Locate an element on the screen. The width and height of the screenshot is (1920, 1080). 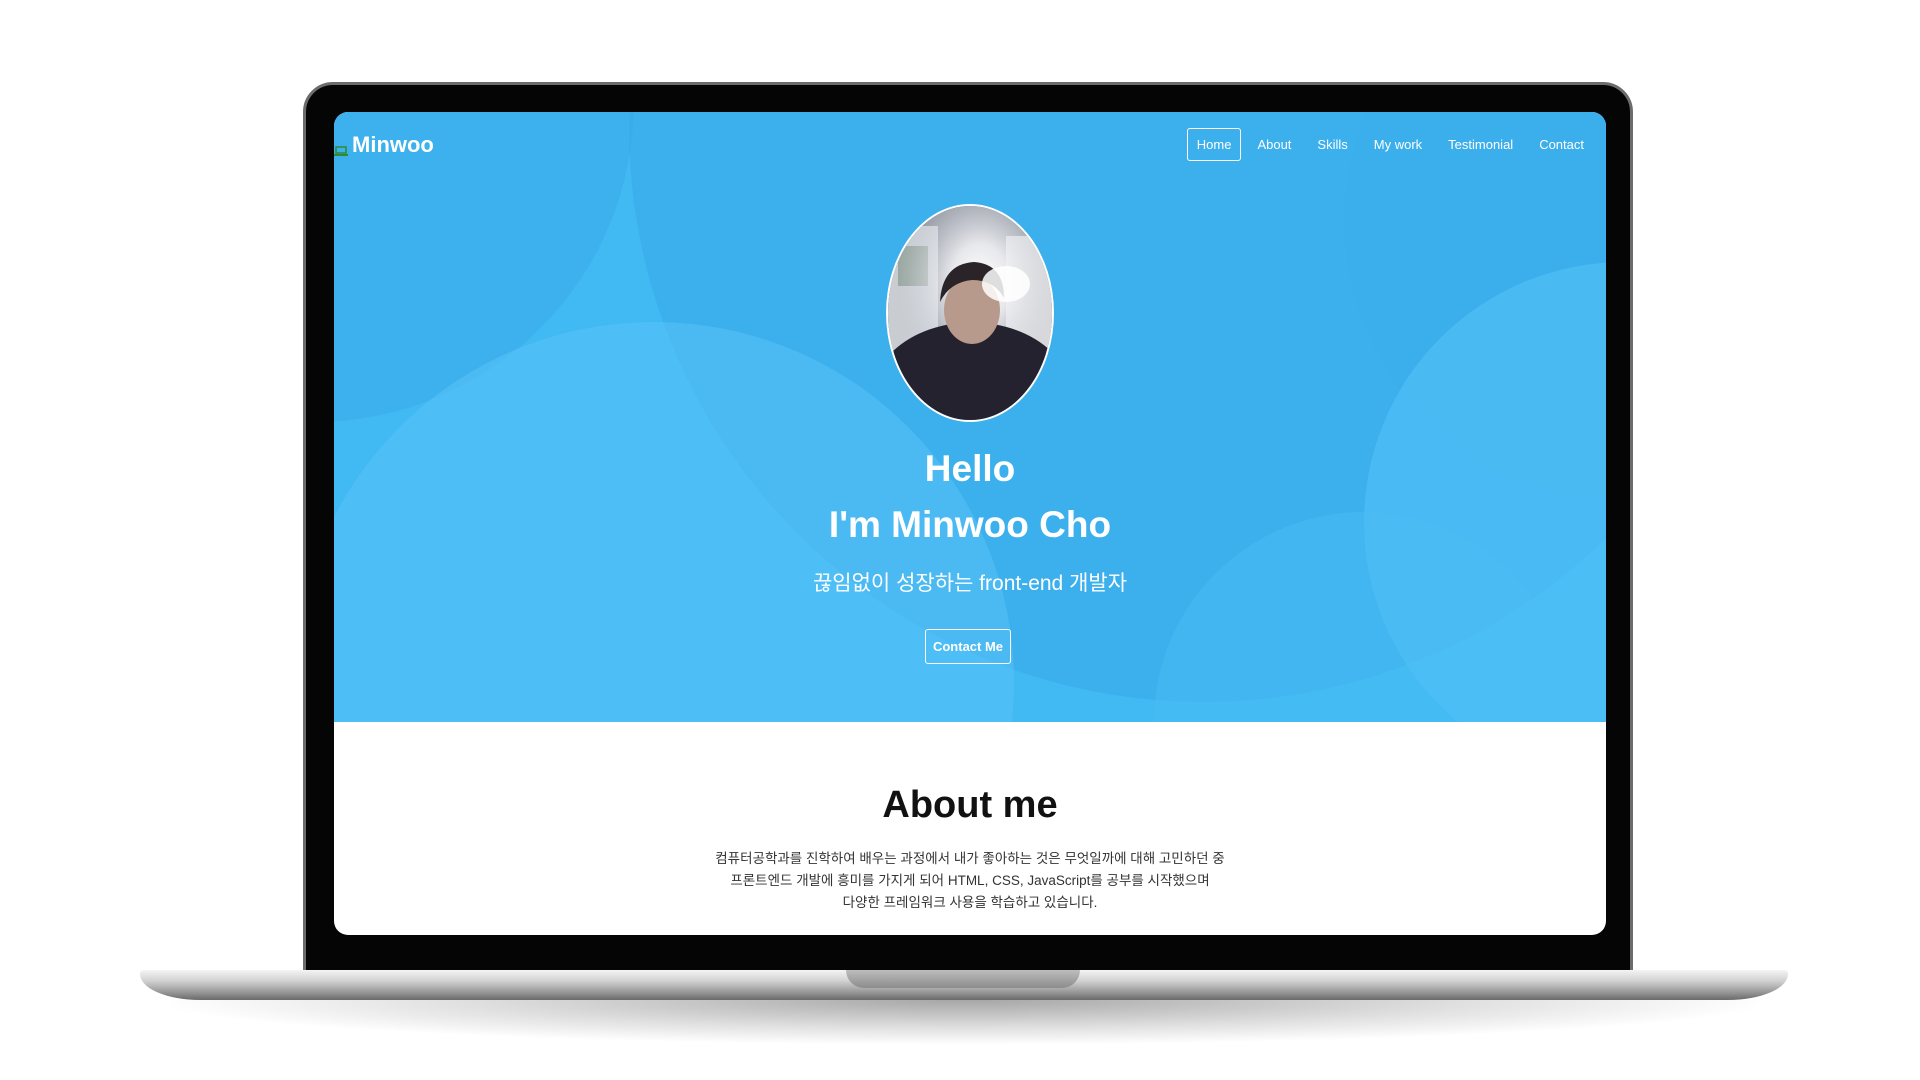
nav-item-my-work: My work is located at coordinates (1398, 144).